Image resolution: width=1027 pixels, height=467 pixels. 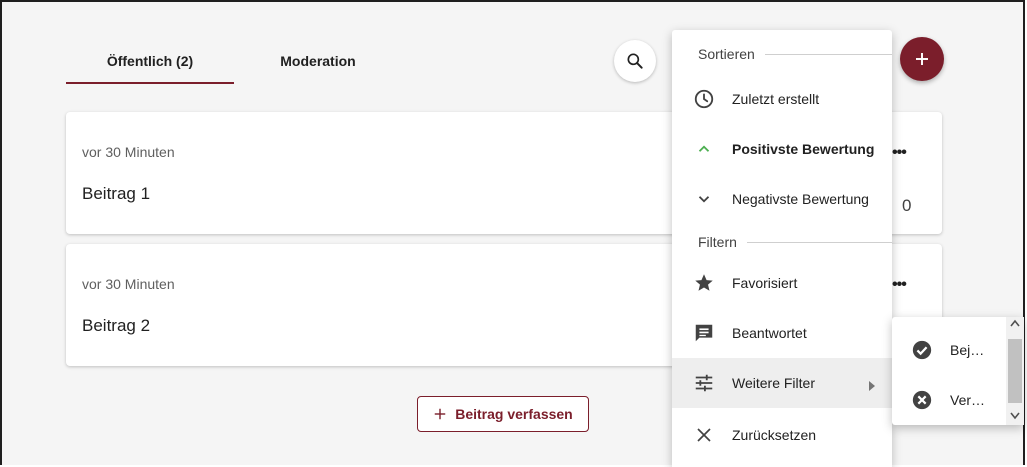 What do you see at coordinates (907, 205) in the screenshot?
I see `vote-count: 0` at bounding box center [907, 205].